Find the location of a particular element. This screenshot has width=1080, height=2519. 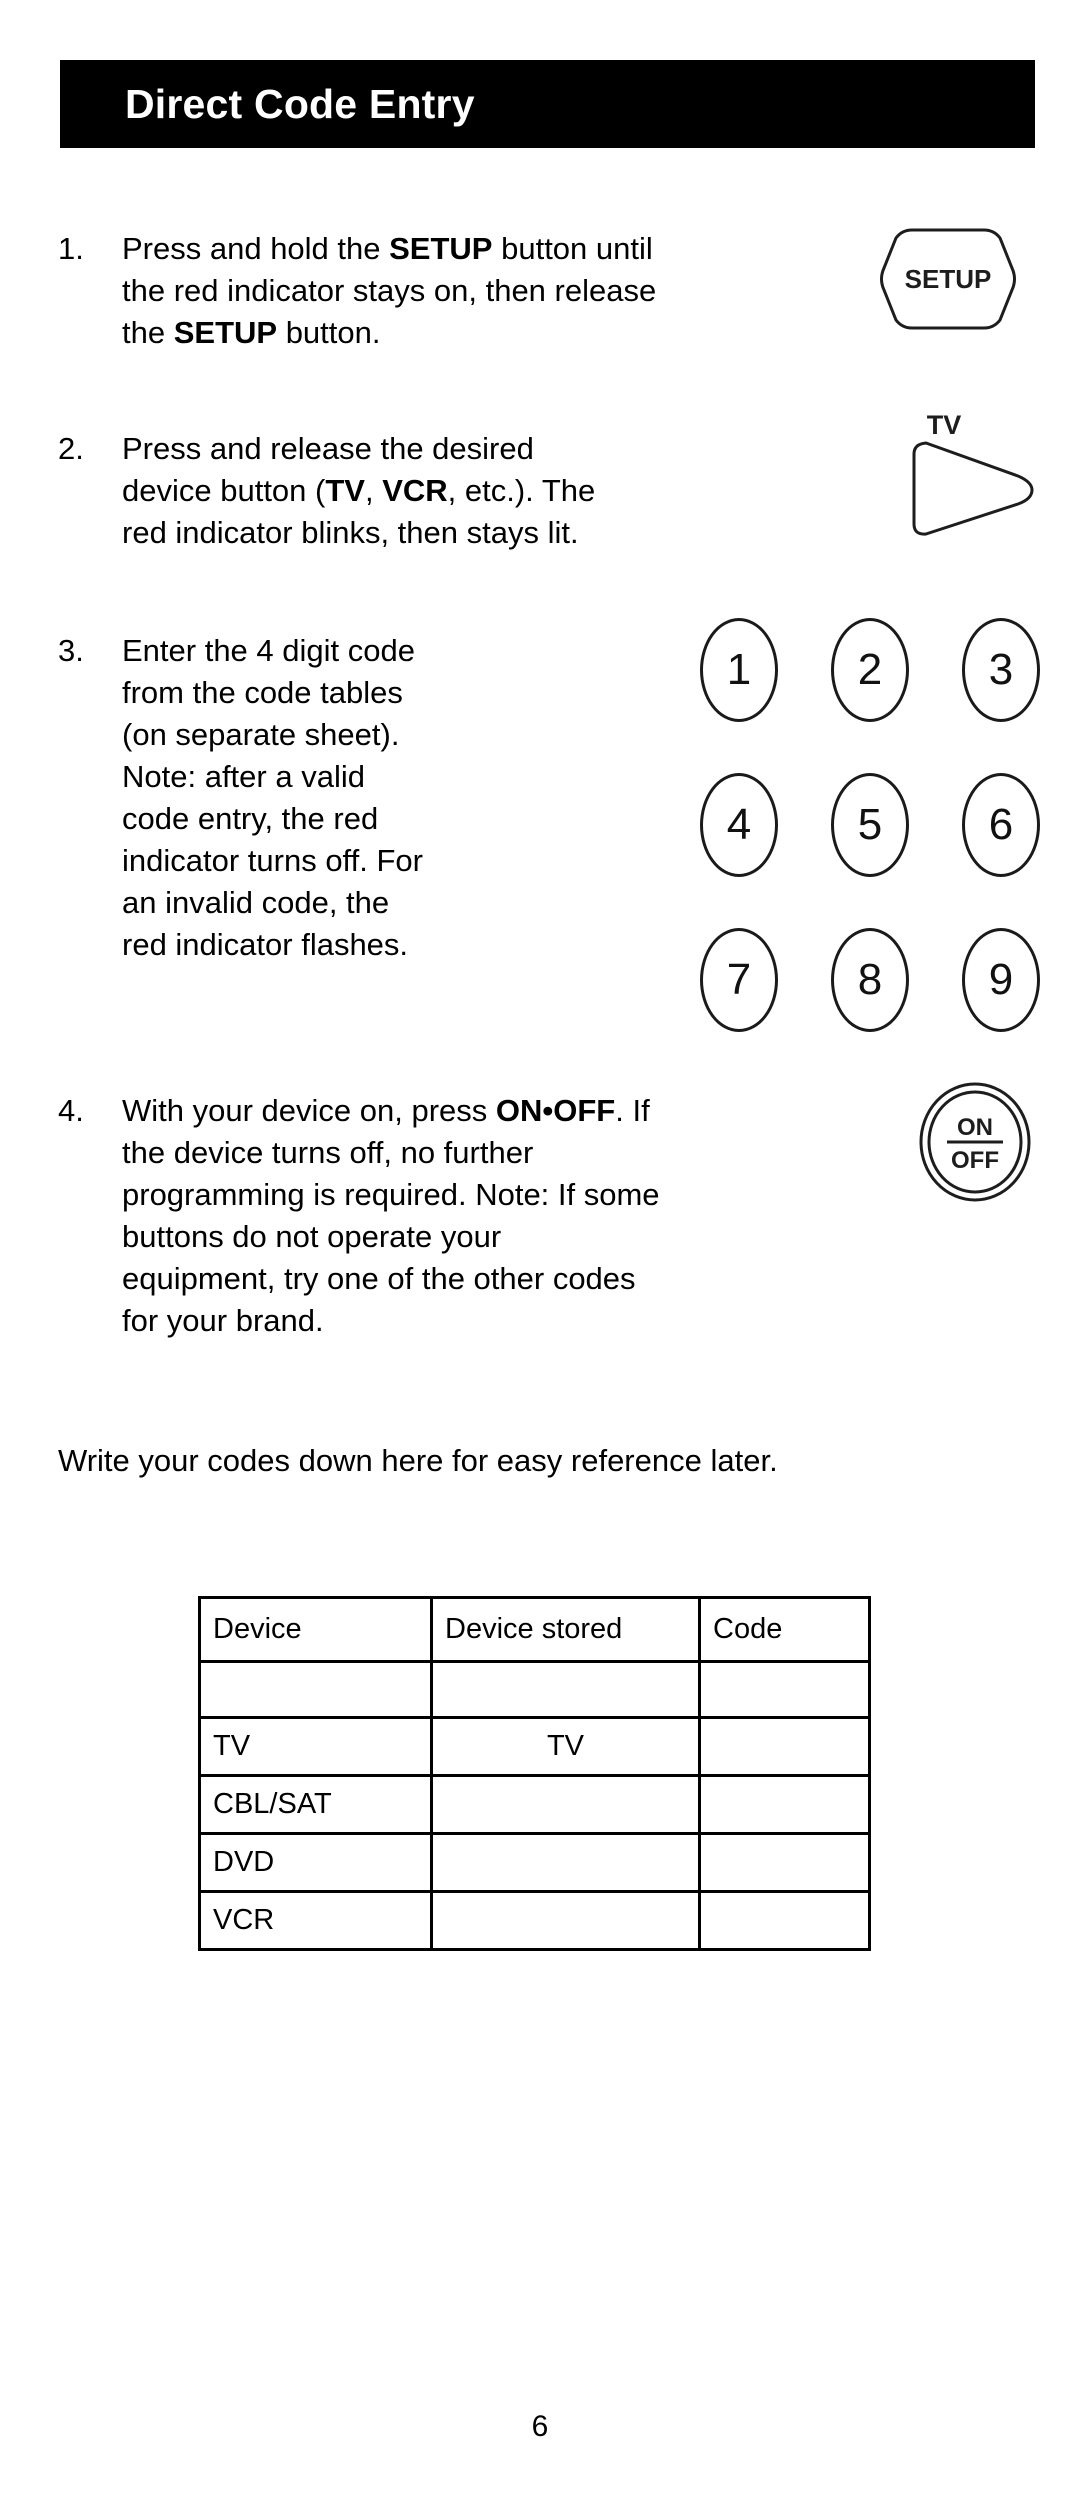

keypad-key-label: 8 is located at coordinates (870, 979).